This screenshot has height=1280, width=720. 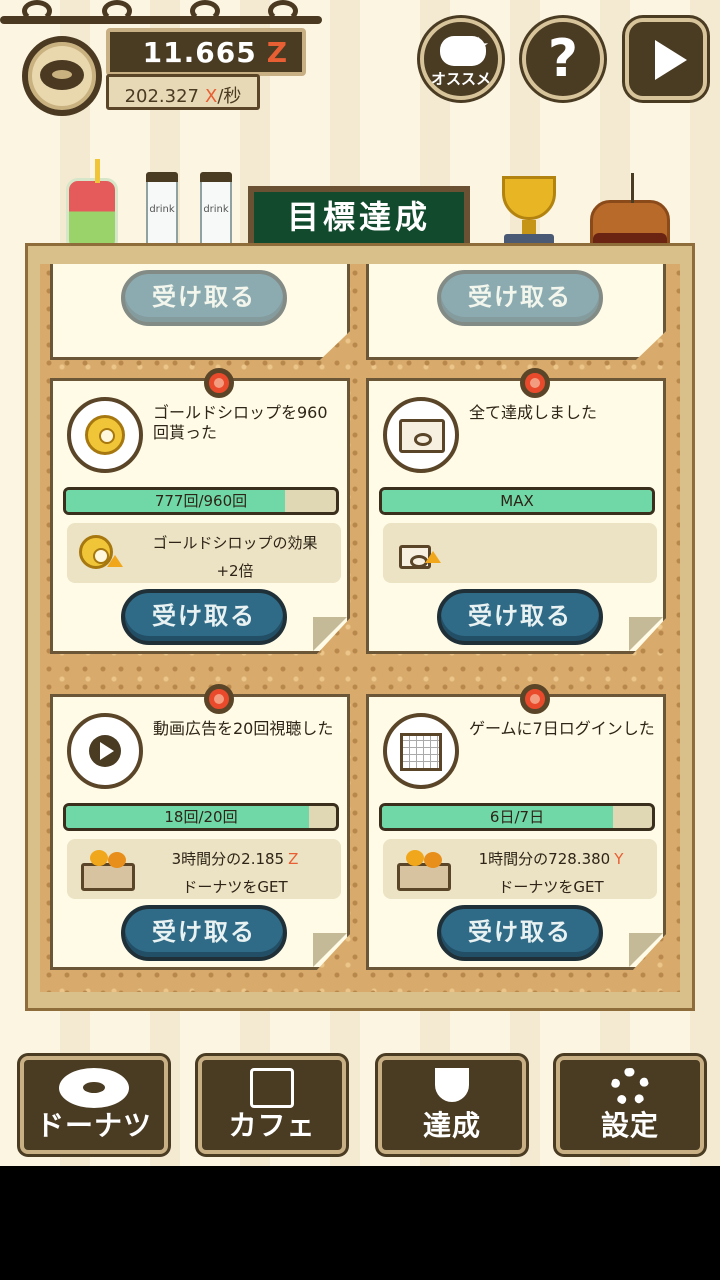 What do you see at coordinates (235, 571) in the screenshot?
I see `reward-line2: +2倍` at bounding box center [235, 571].